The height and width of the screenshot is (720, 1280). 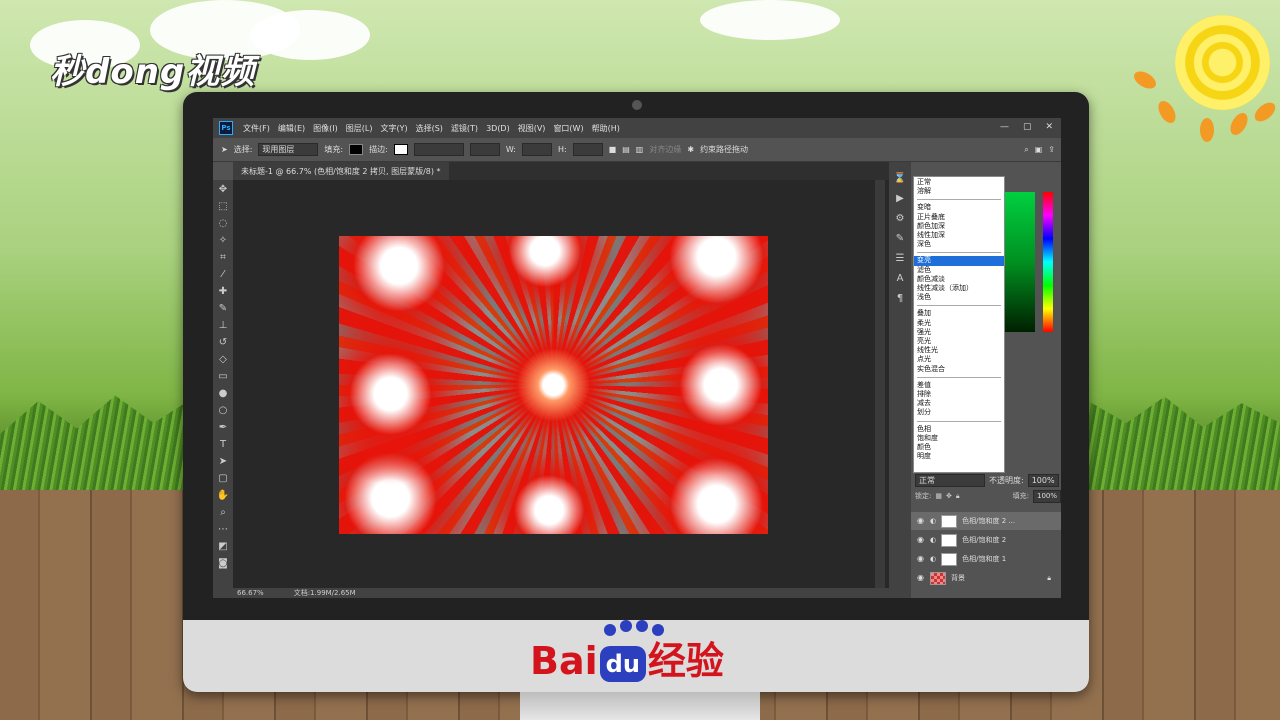 What do you see at coordinates (959, 217) in the screenshot?
I see `blend-option: 正片叠底` at bounding box center [959, 217].